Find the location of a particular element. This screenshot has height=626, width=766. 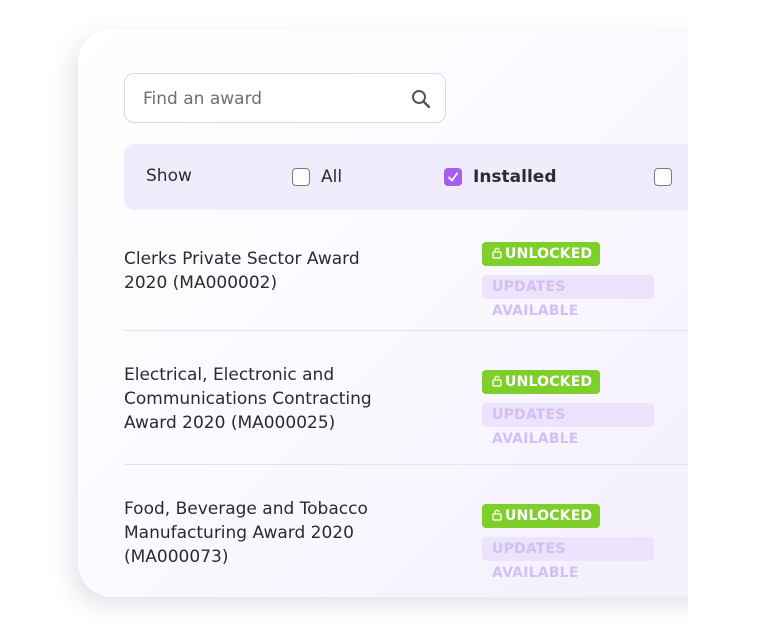

filter-third is located at coordinates (668, 177).